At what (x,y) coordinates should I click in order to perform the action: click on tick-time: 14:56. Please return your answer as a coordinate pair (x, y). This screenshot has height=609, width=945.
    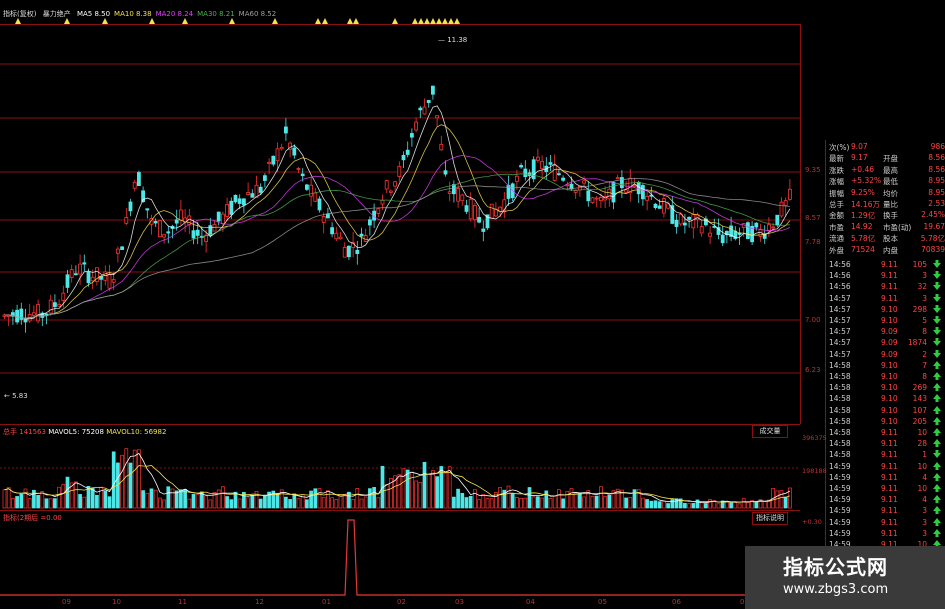
    Looking at the image, I should click on (840, 287).